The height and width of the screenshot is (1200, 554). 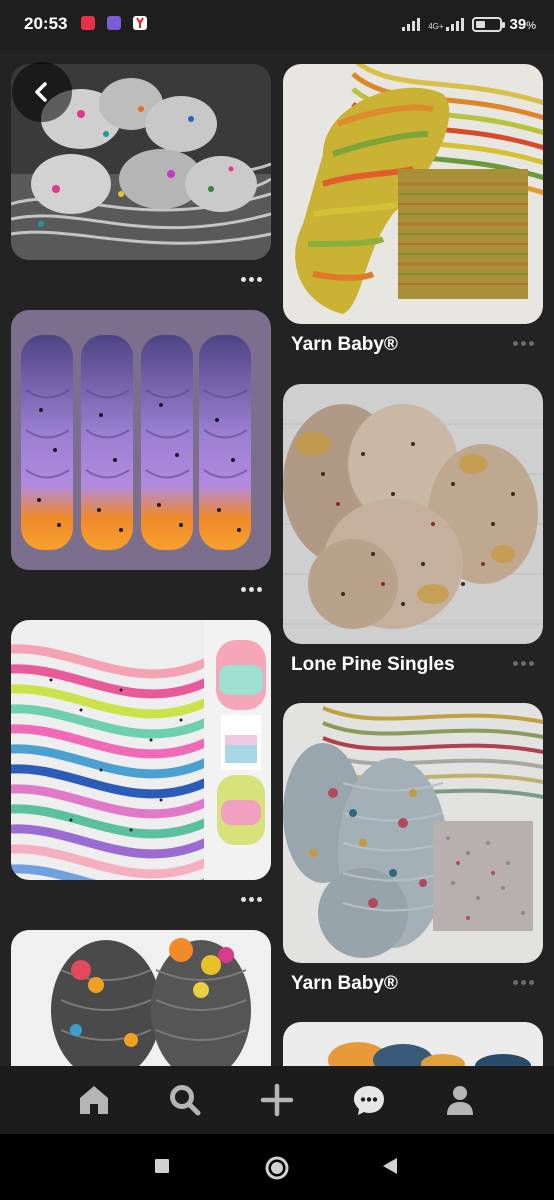 I want to click on pin-2-title: Yarn Baby®, so click(x=344, y=345).